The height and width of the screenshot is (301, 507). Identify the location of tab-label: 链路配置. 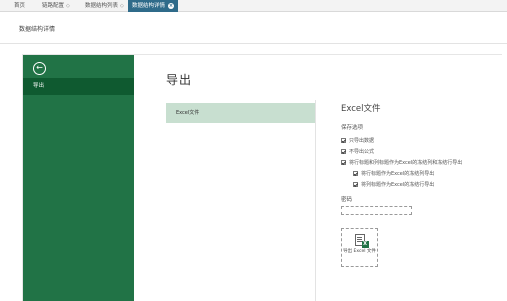
(53, 6).